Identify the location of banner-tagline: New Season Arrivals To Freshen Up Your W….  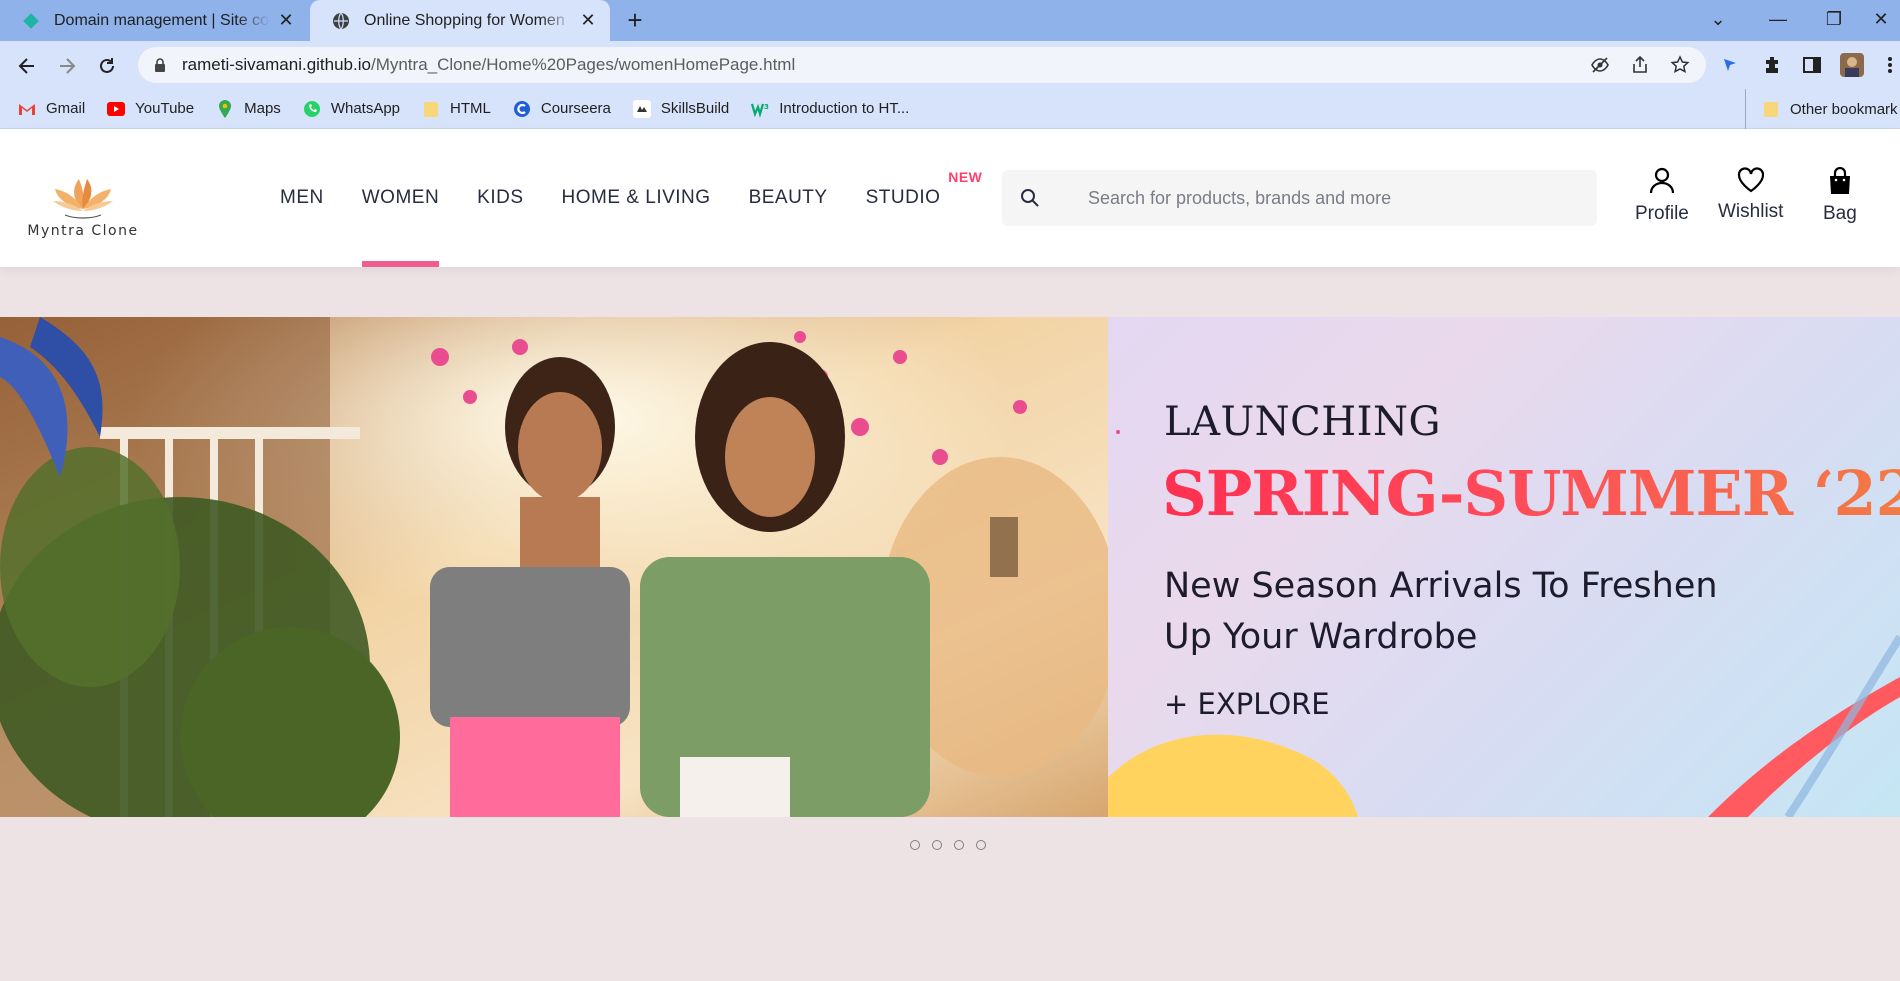
(1441, 611).